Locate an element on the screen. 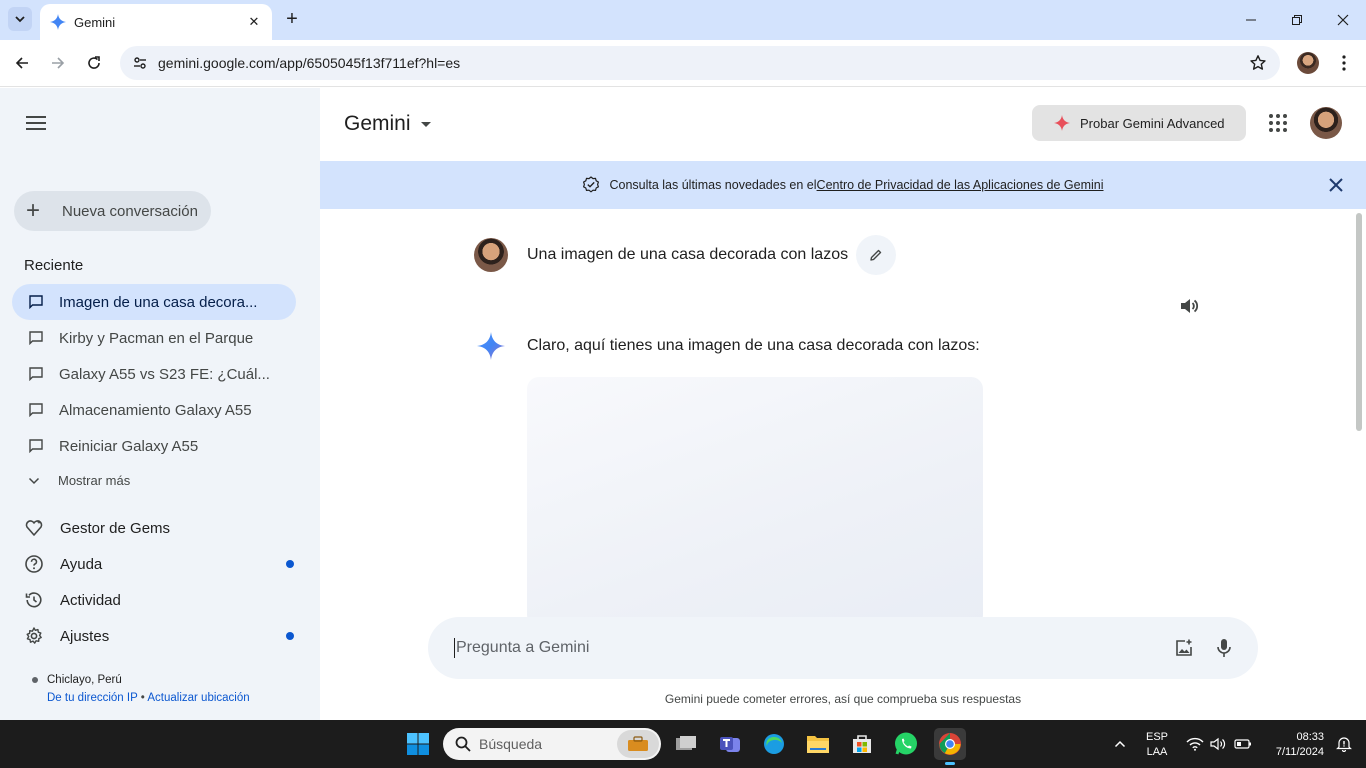 This screenshot has height=768, width=1366. clock-button: 08:33 7/11/2024 is located at coordinates (1295, 745).